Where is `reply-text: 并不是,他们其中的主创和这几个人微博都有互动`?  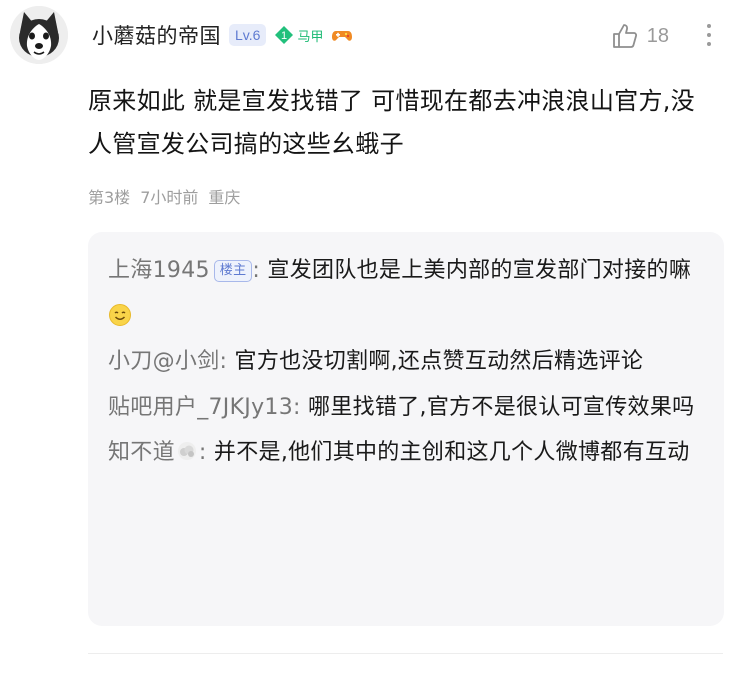
reply-text: 并不是,他们其中的主创和这几个人微博都有互动 is located at coordinates (448, 452).